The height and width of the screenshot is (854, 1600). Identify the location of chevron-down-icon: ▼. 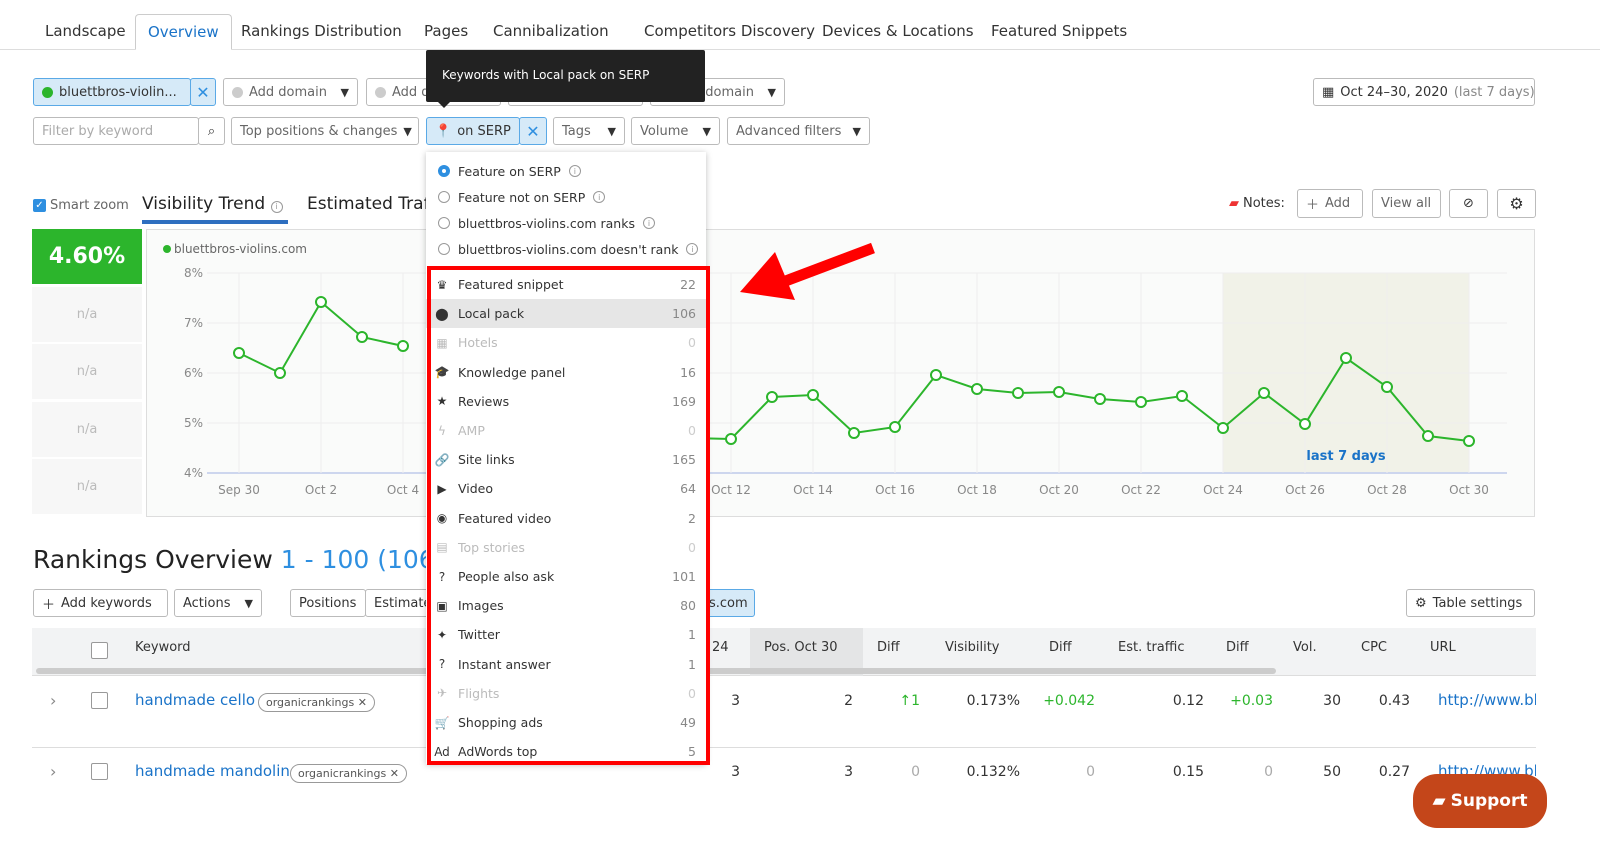
(407, 131).